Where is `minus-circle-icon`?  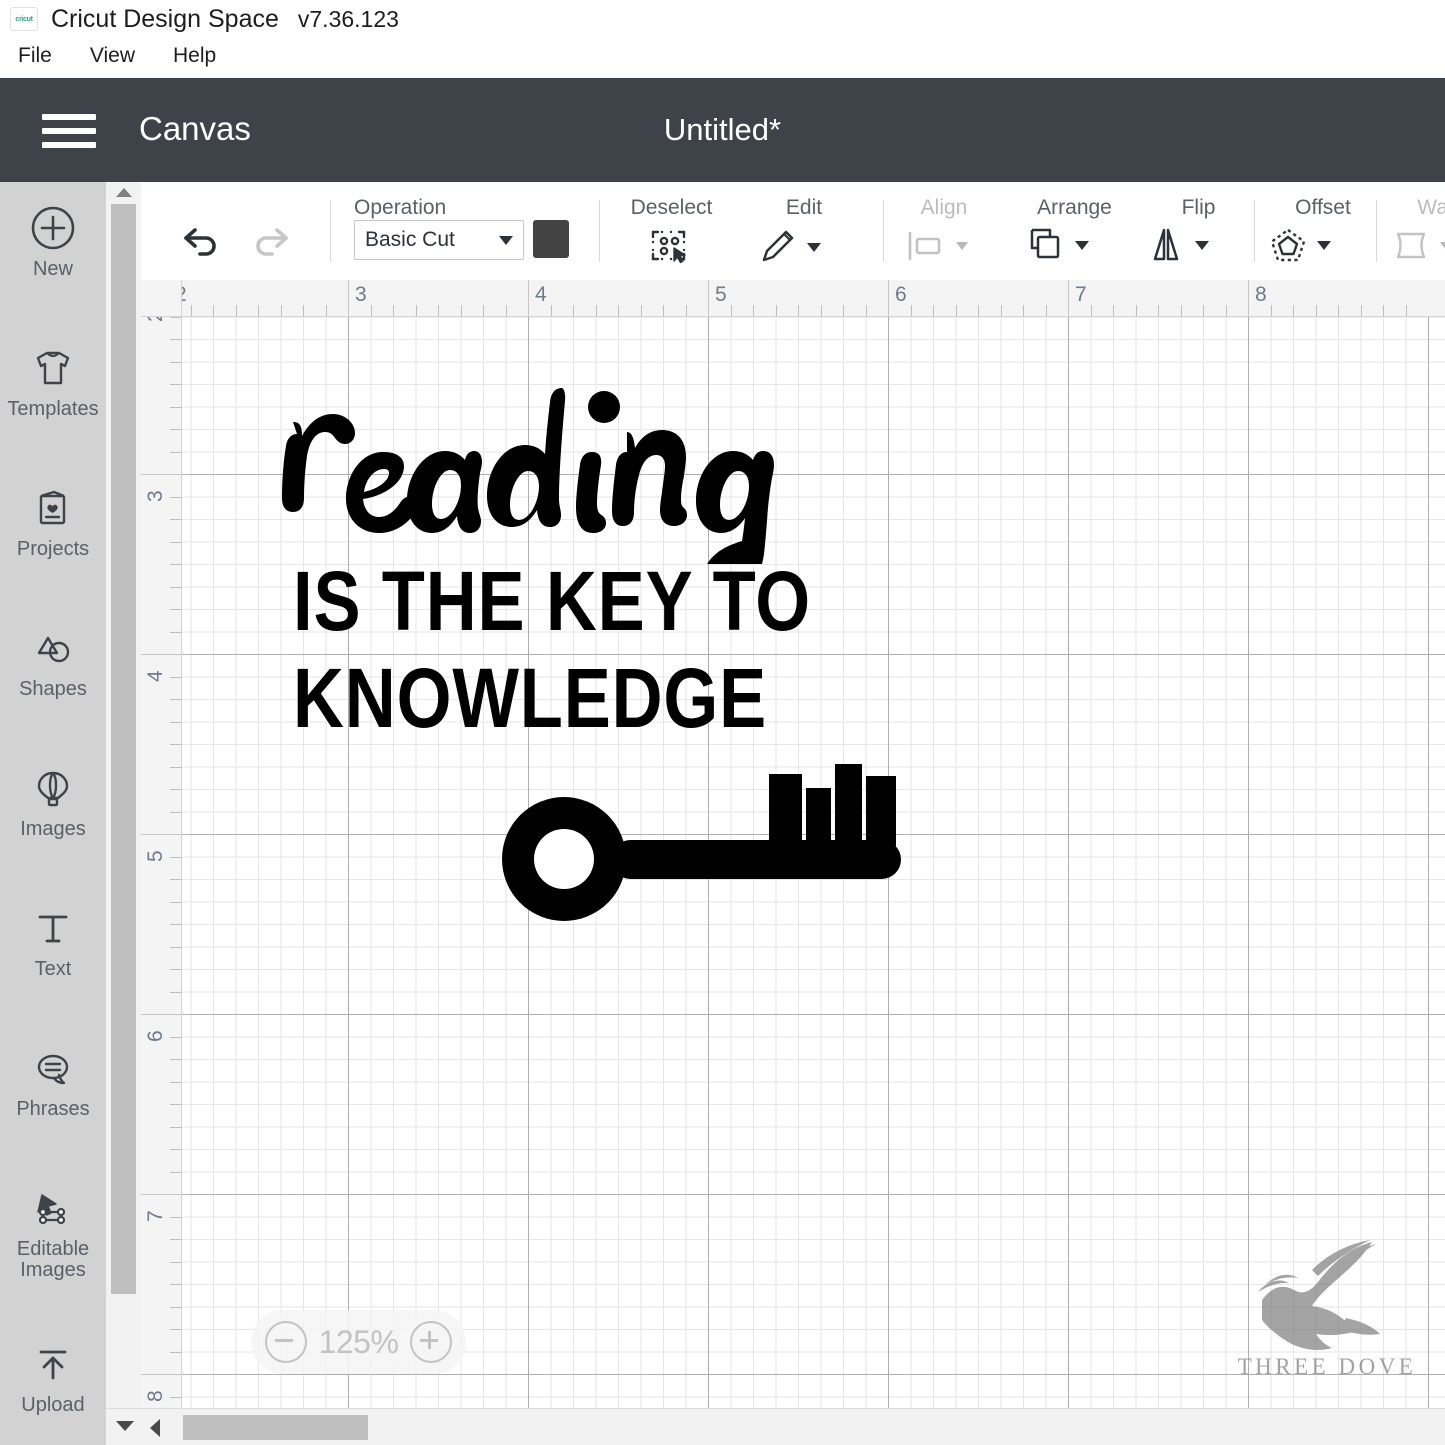 minus-circle-icon is located at coordinates (286, 1342).